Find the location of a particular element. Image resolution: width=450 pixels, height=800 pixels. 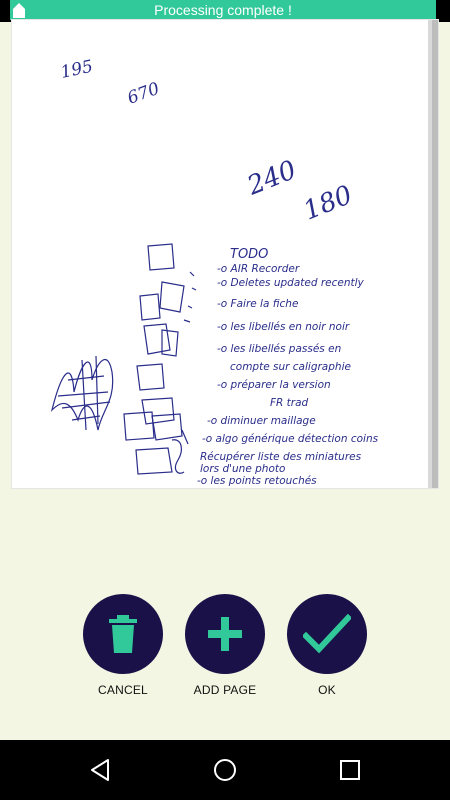

home-icon is located at coordinates (225, 770).